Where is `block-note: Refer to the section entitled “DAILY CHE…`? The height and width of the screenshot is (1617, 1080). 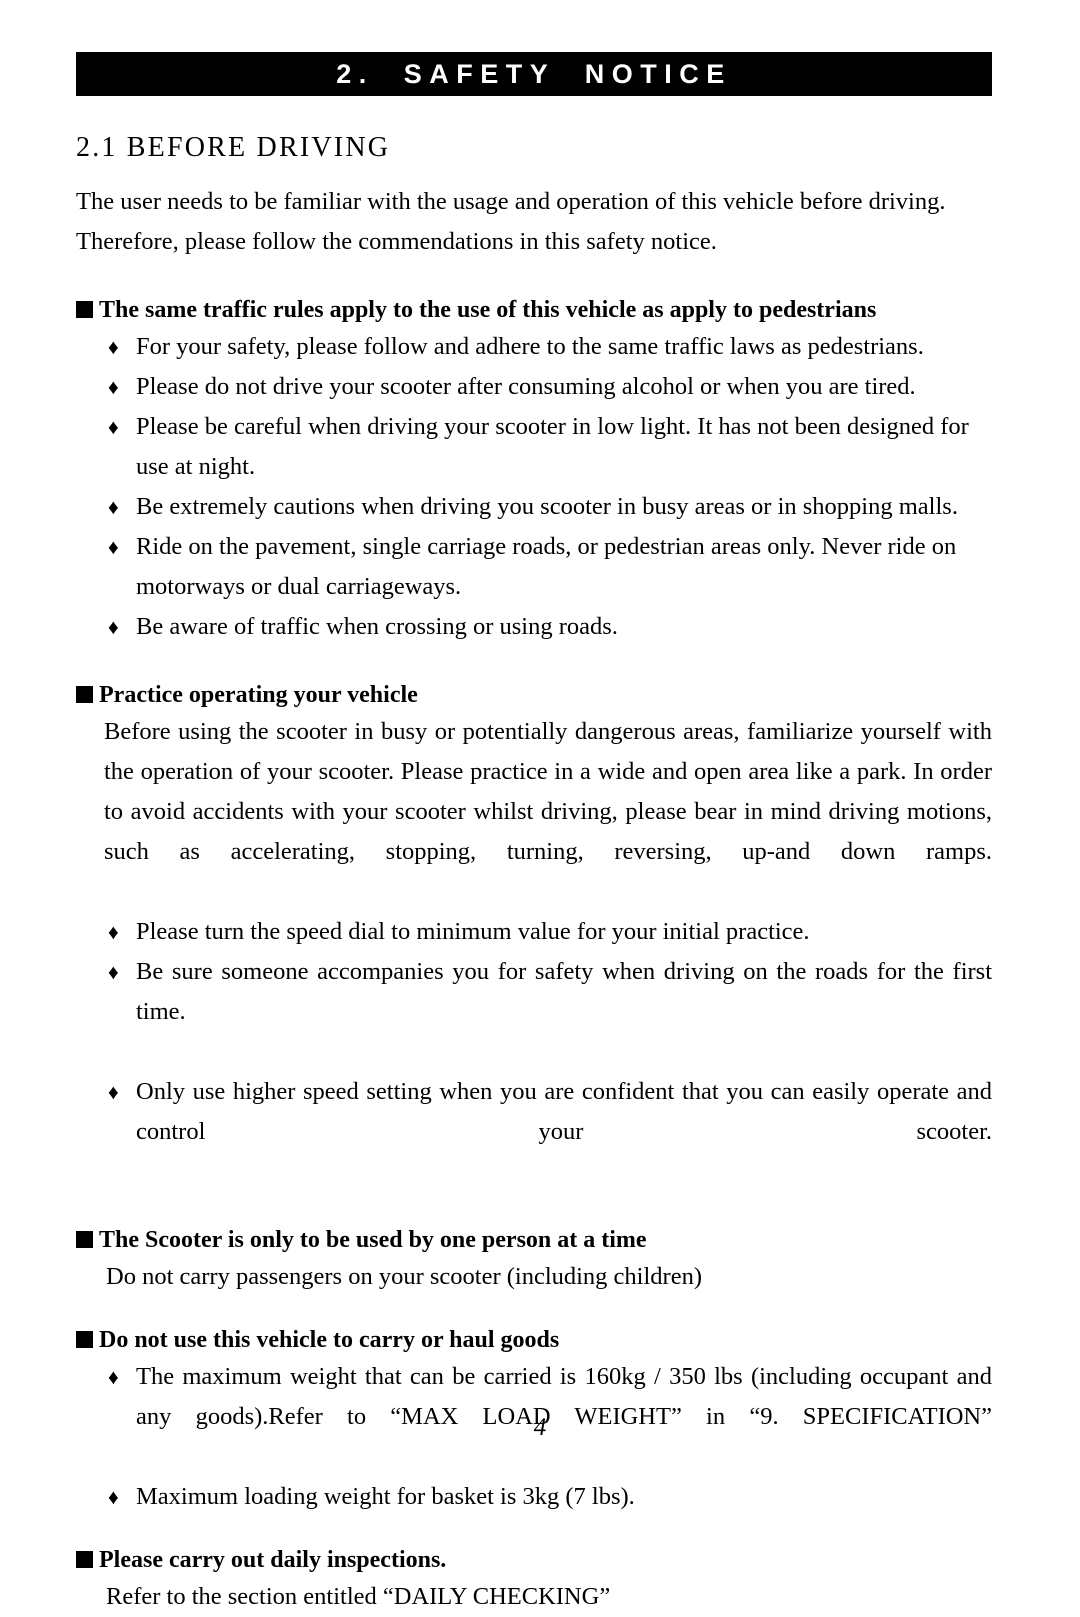 block-note: Refer to the section entitled “DAILY CHE… is located at coordinates (358, 1596).